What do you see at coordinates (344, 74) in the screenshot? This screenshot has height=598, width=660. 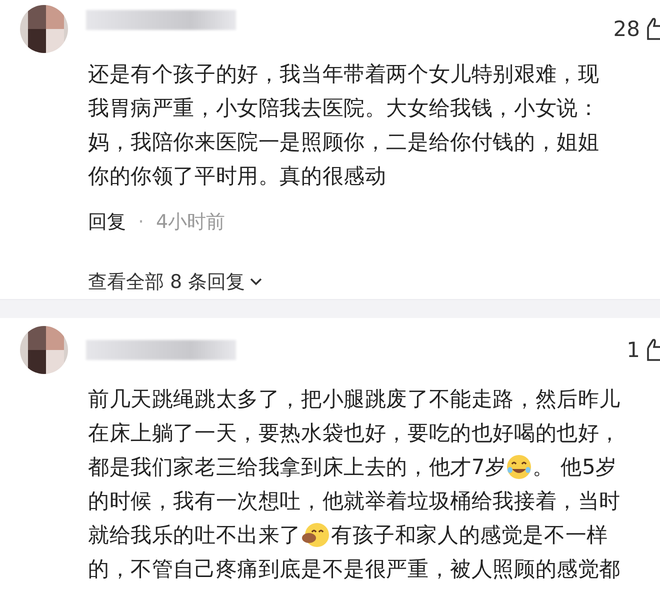 I see `comment-text: 还是有个孩子的好，我当年带着两个女儿特别艰难，现` at bounding box center [344, 74].